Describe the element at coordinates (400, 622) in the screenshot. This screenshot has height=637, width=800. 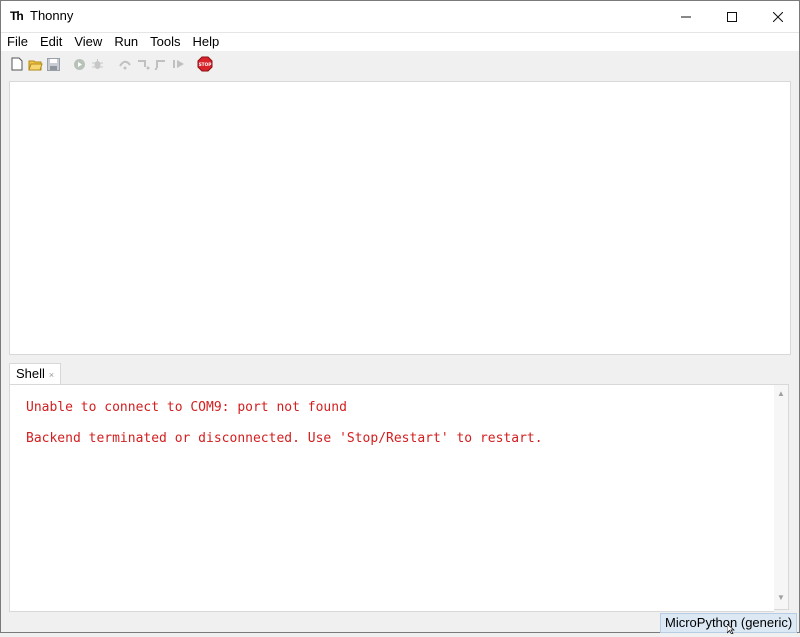
I see `status-bar: MicroPython (generic)` at that location.